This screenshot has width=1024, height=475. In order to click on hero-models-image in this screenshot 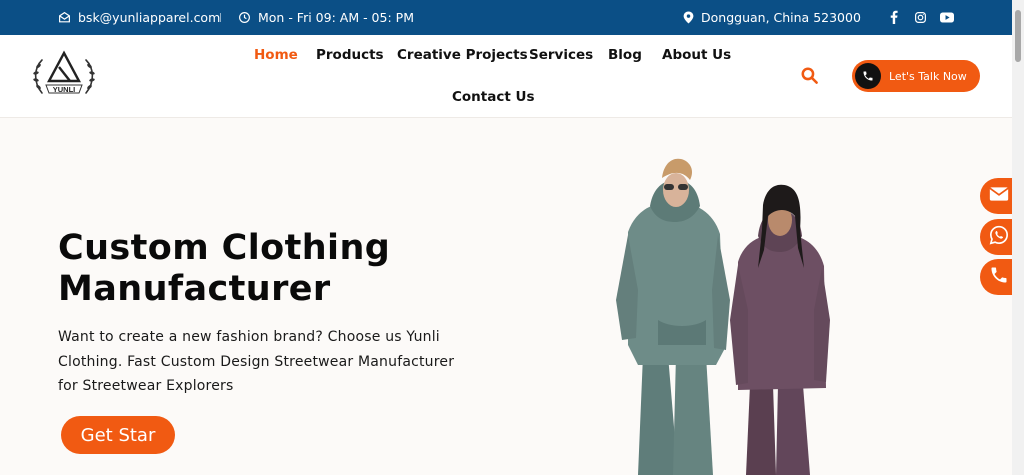, I will do `click(723, 316)`.